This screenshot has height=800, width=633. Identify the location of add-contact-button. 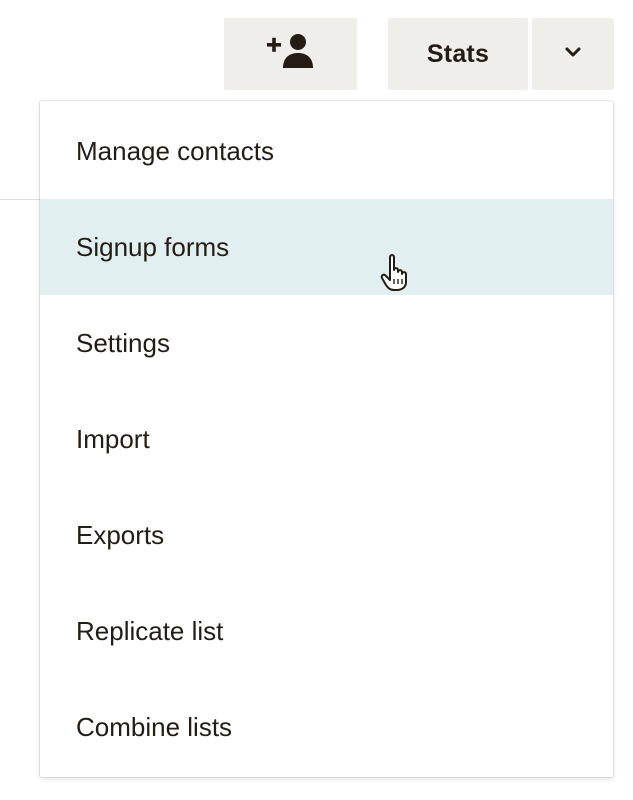
(290, 54).